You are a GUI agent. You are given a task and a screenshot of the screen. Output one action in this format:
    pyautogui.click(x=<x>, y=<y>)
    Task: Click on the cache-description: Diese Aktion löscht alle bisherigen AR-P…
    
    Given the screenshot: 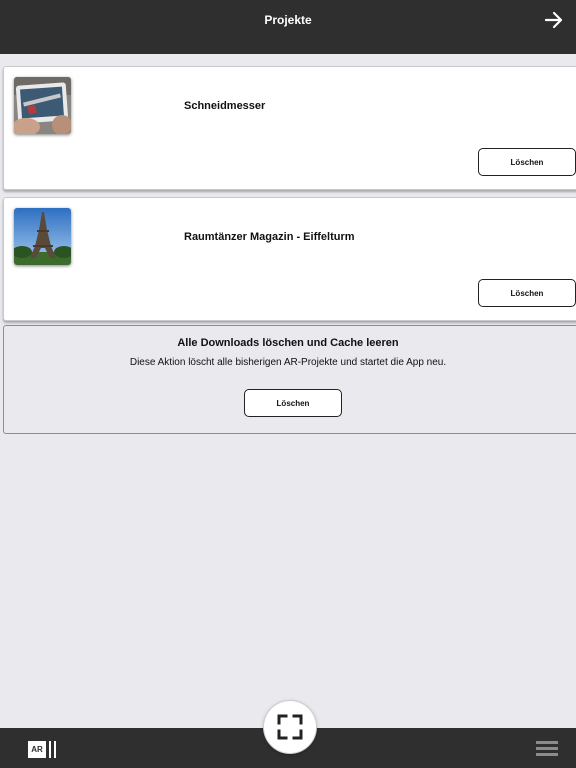 What is the action you would take?
    pyautogui.click(x=288, y=362)
    